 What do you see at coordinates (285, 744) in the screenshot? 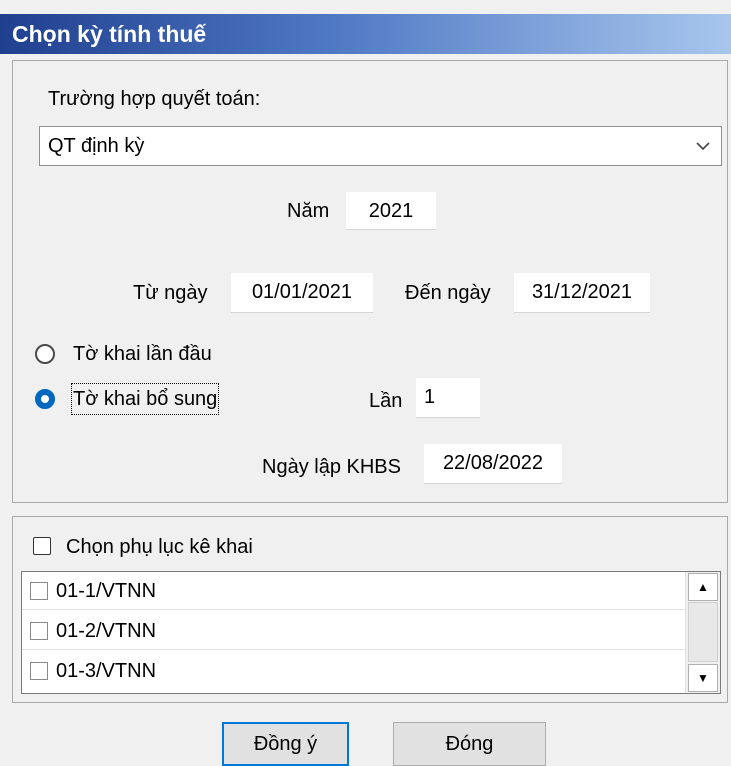
I see `ok-button: Đồng ý` at bounding box center [285, 744].